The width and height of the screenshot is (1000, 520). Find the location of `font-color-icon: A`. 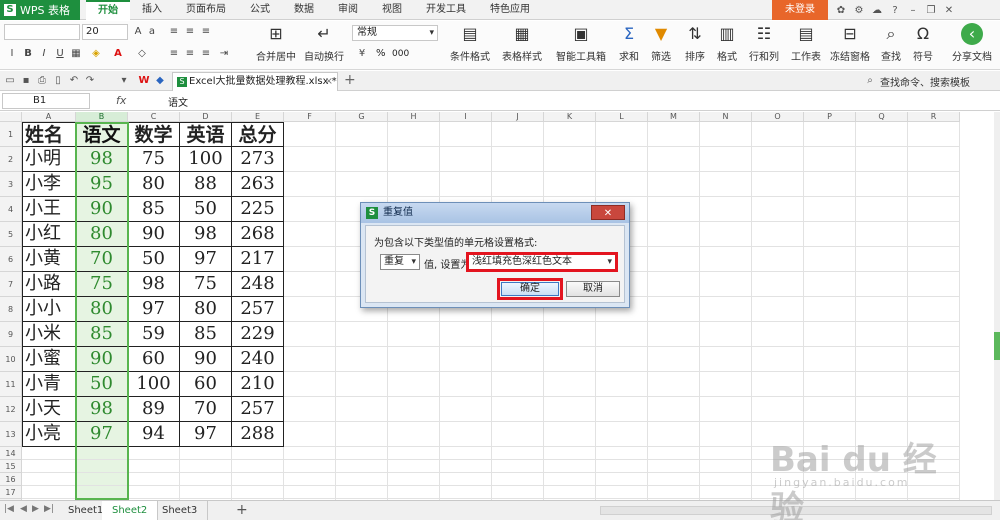

font-color-icon: A is located at coordinates (118, 54).